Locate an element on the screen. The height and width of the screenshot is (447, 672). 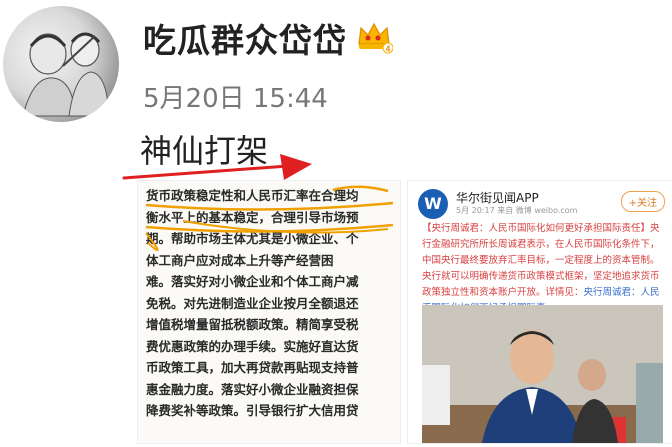
account-name: 华尔街见闻APP is located at coordinates (497, 198).